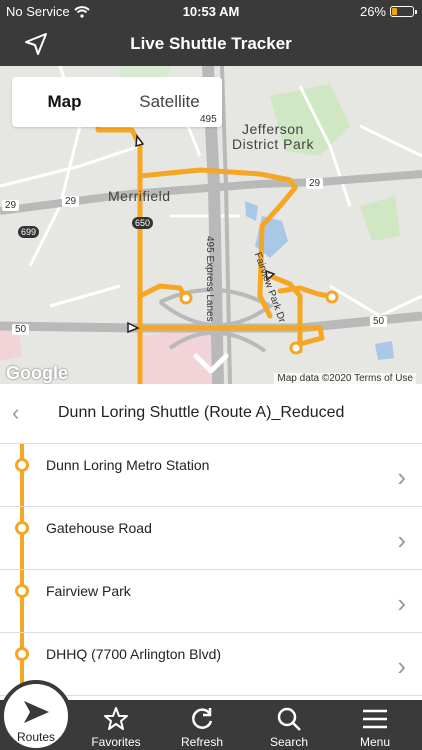 The height and width of the screenshot is (750, 422). I want to click on refresh-icon, so click(202, 718).